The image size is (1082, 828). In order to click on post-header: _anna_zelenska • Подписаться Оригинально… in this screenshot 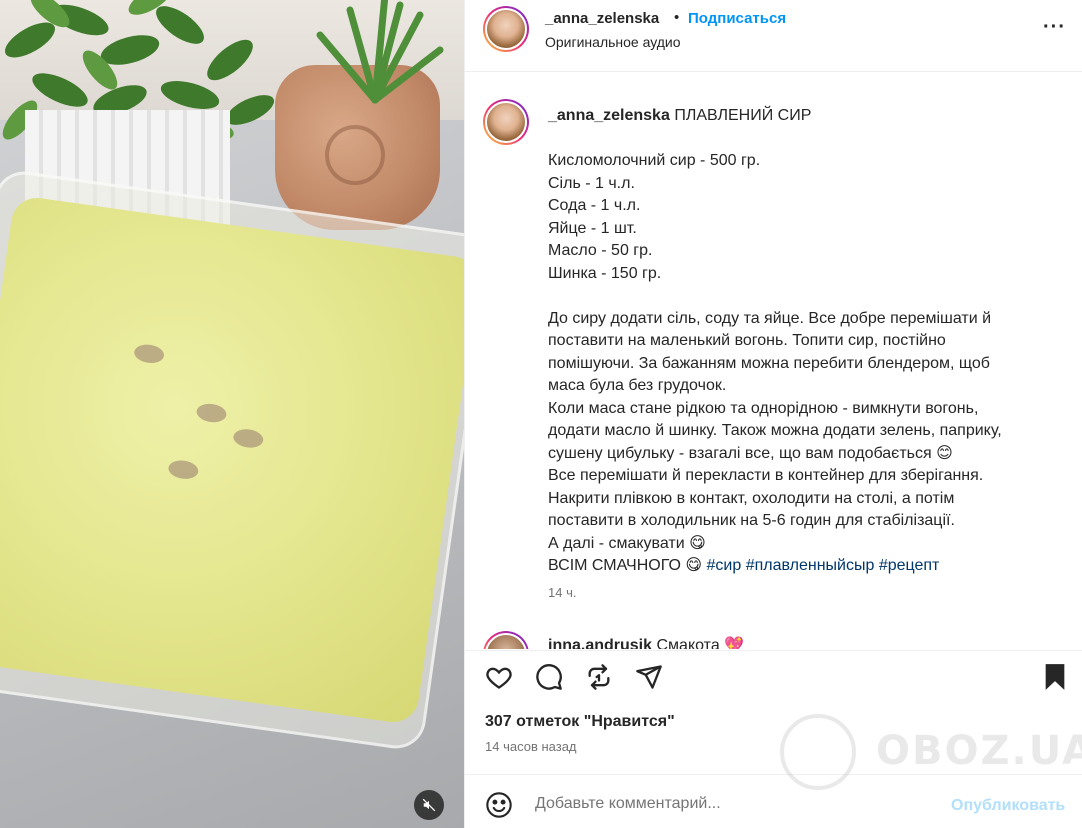, I will do `click(773, 36)`.